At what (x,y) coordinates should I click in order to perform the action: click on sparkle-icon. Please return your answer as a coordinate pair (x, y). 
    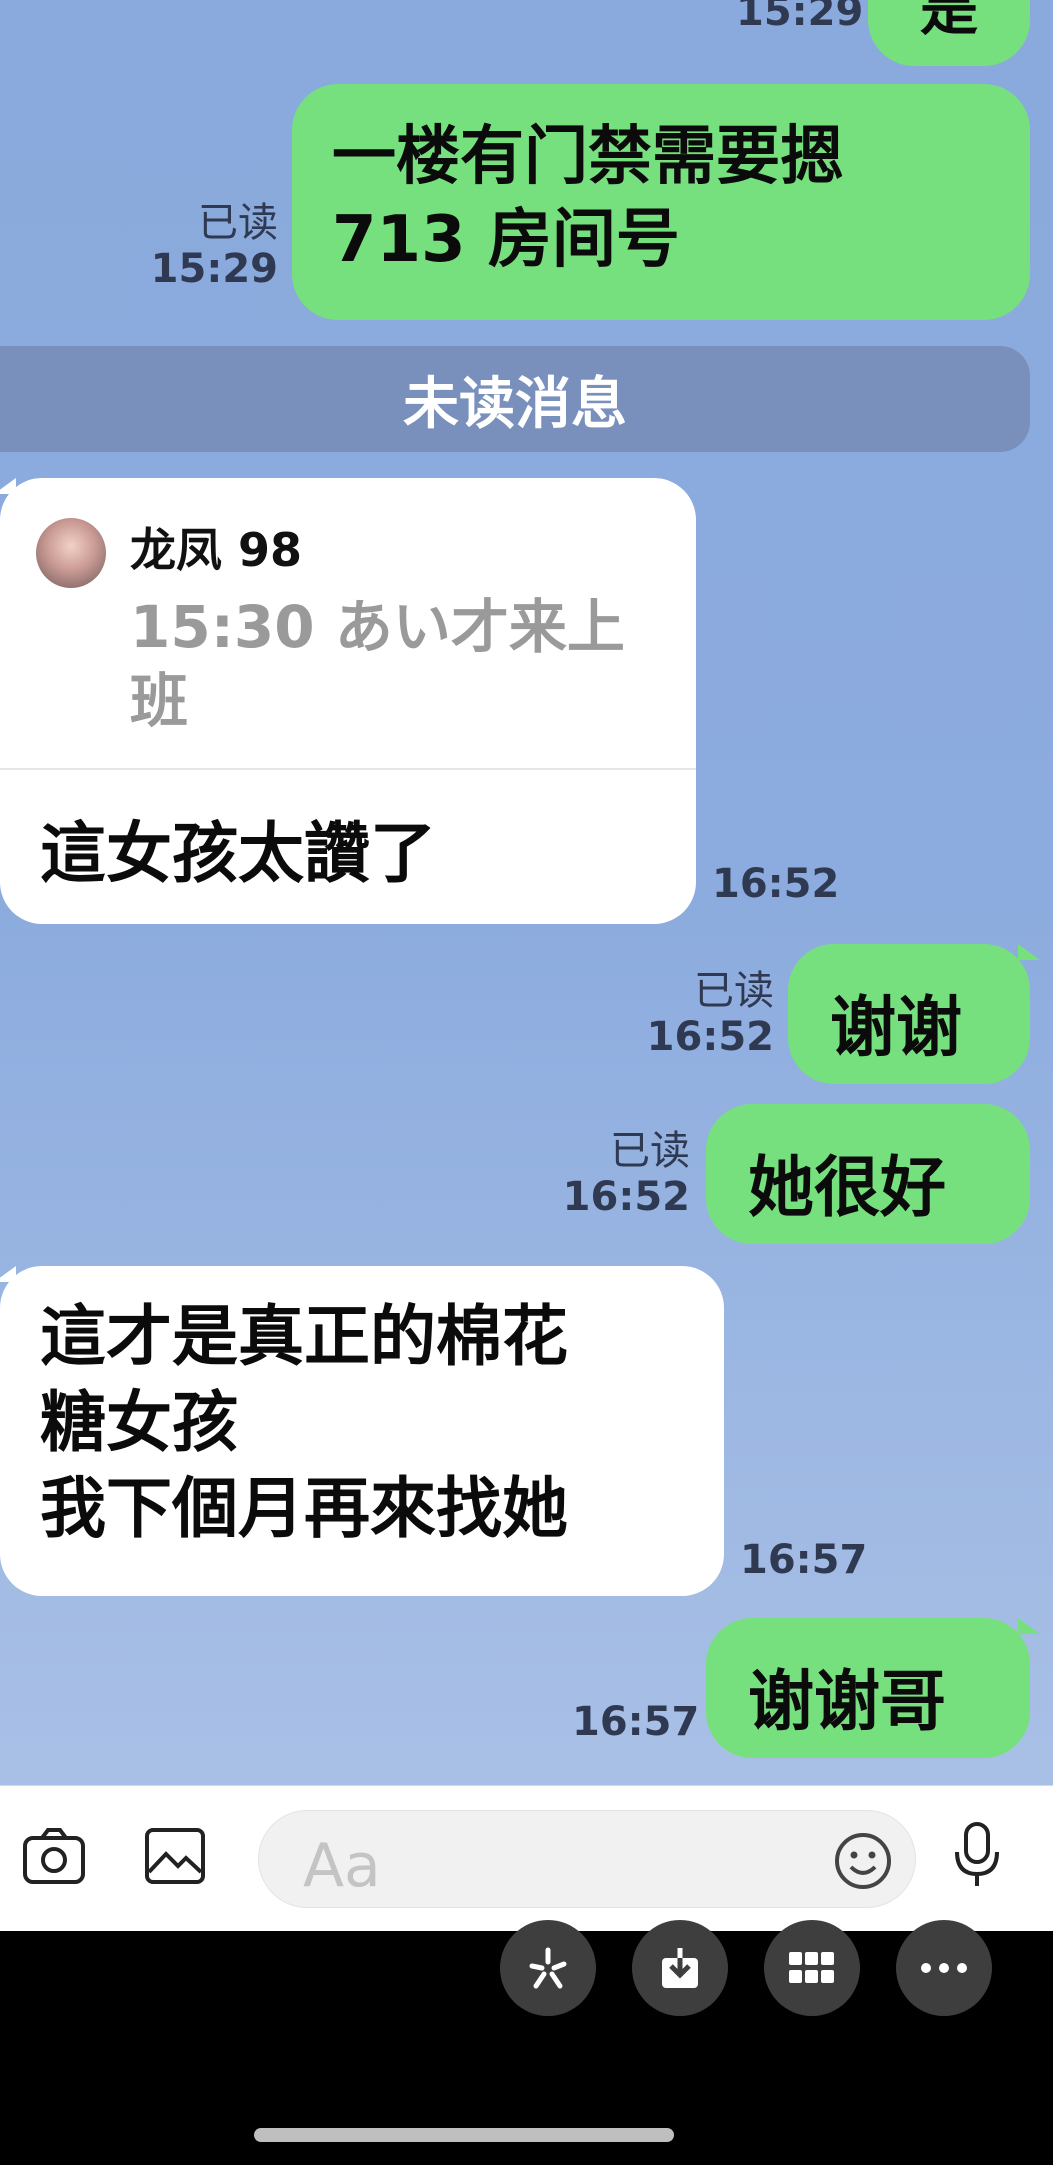
    Looking at the image, I should click on (548, 1968).